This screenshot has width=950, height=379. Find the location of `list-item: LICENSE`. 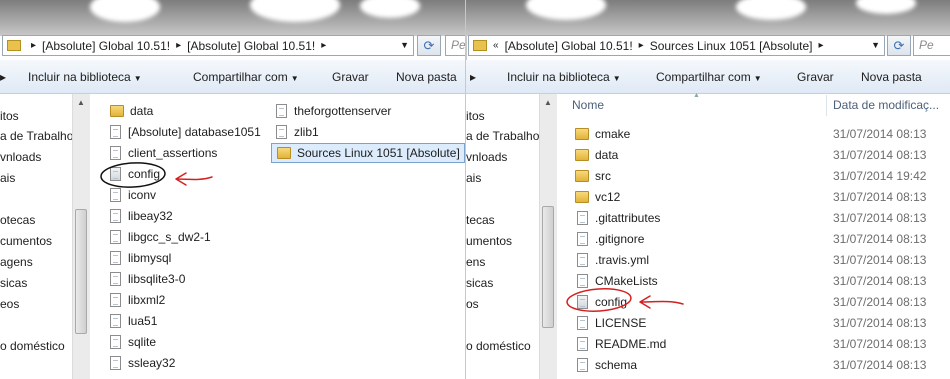

list-item: LICENSE is located at coordinates (611, 323).